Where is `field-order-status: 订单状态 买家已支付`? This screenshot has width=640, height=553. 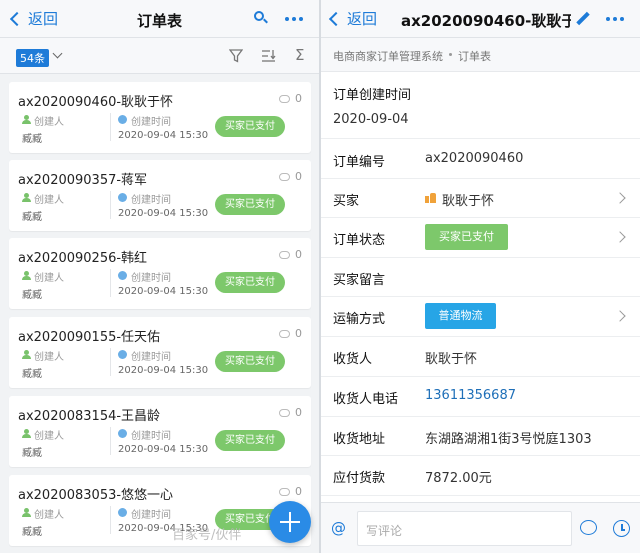 field-order-status: 订单状态 买家已支付 is located at coordinates (480, 238).